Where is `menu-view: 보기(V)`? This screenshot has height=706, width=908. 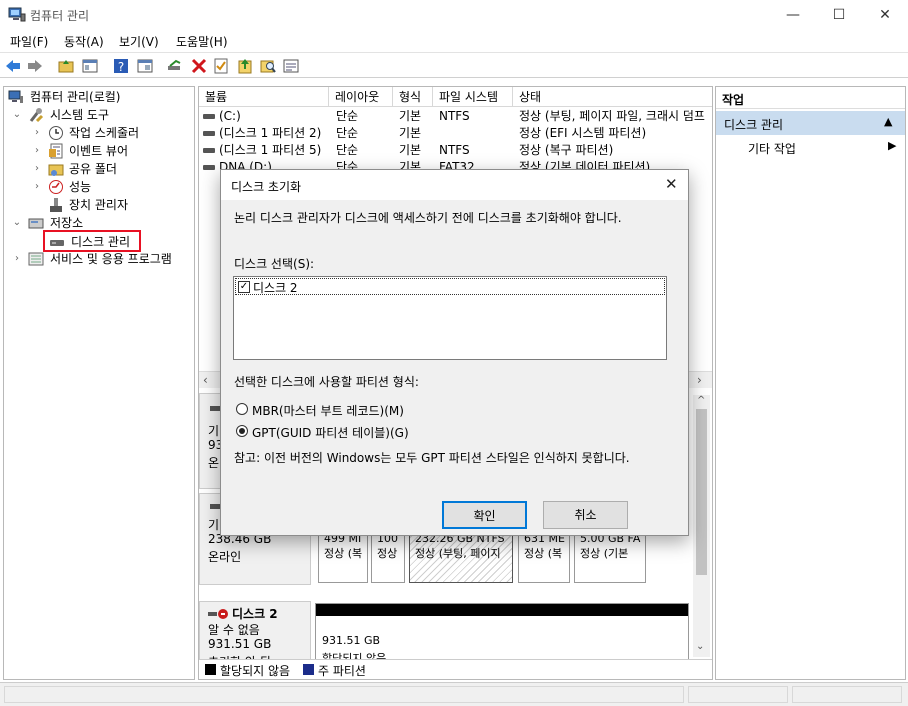 menu-view: 보기(V) is located at coordinates (139, 41).